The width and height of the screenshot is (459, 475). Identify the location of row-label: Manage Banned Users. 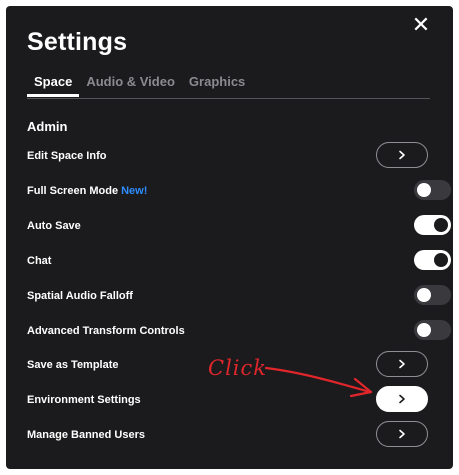
(86, 435).